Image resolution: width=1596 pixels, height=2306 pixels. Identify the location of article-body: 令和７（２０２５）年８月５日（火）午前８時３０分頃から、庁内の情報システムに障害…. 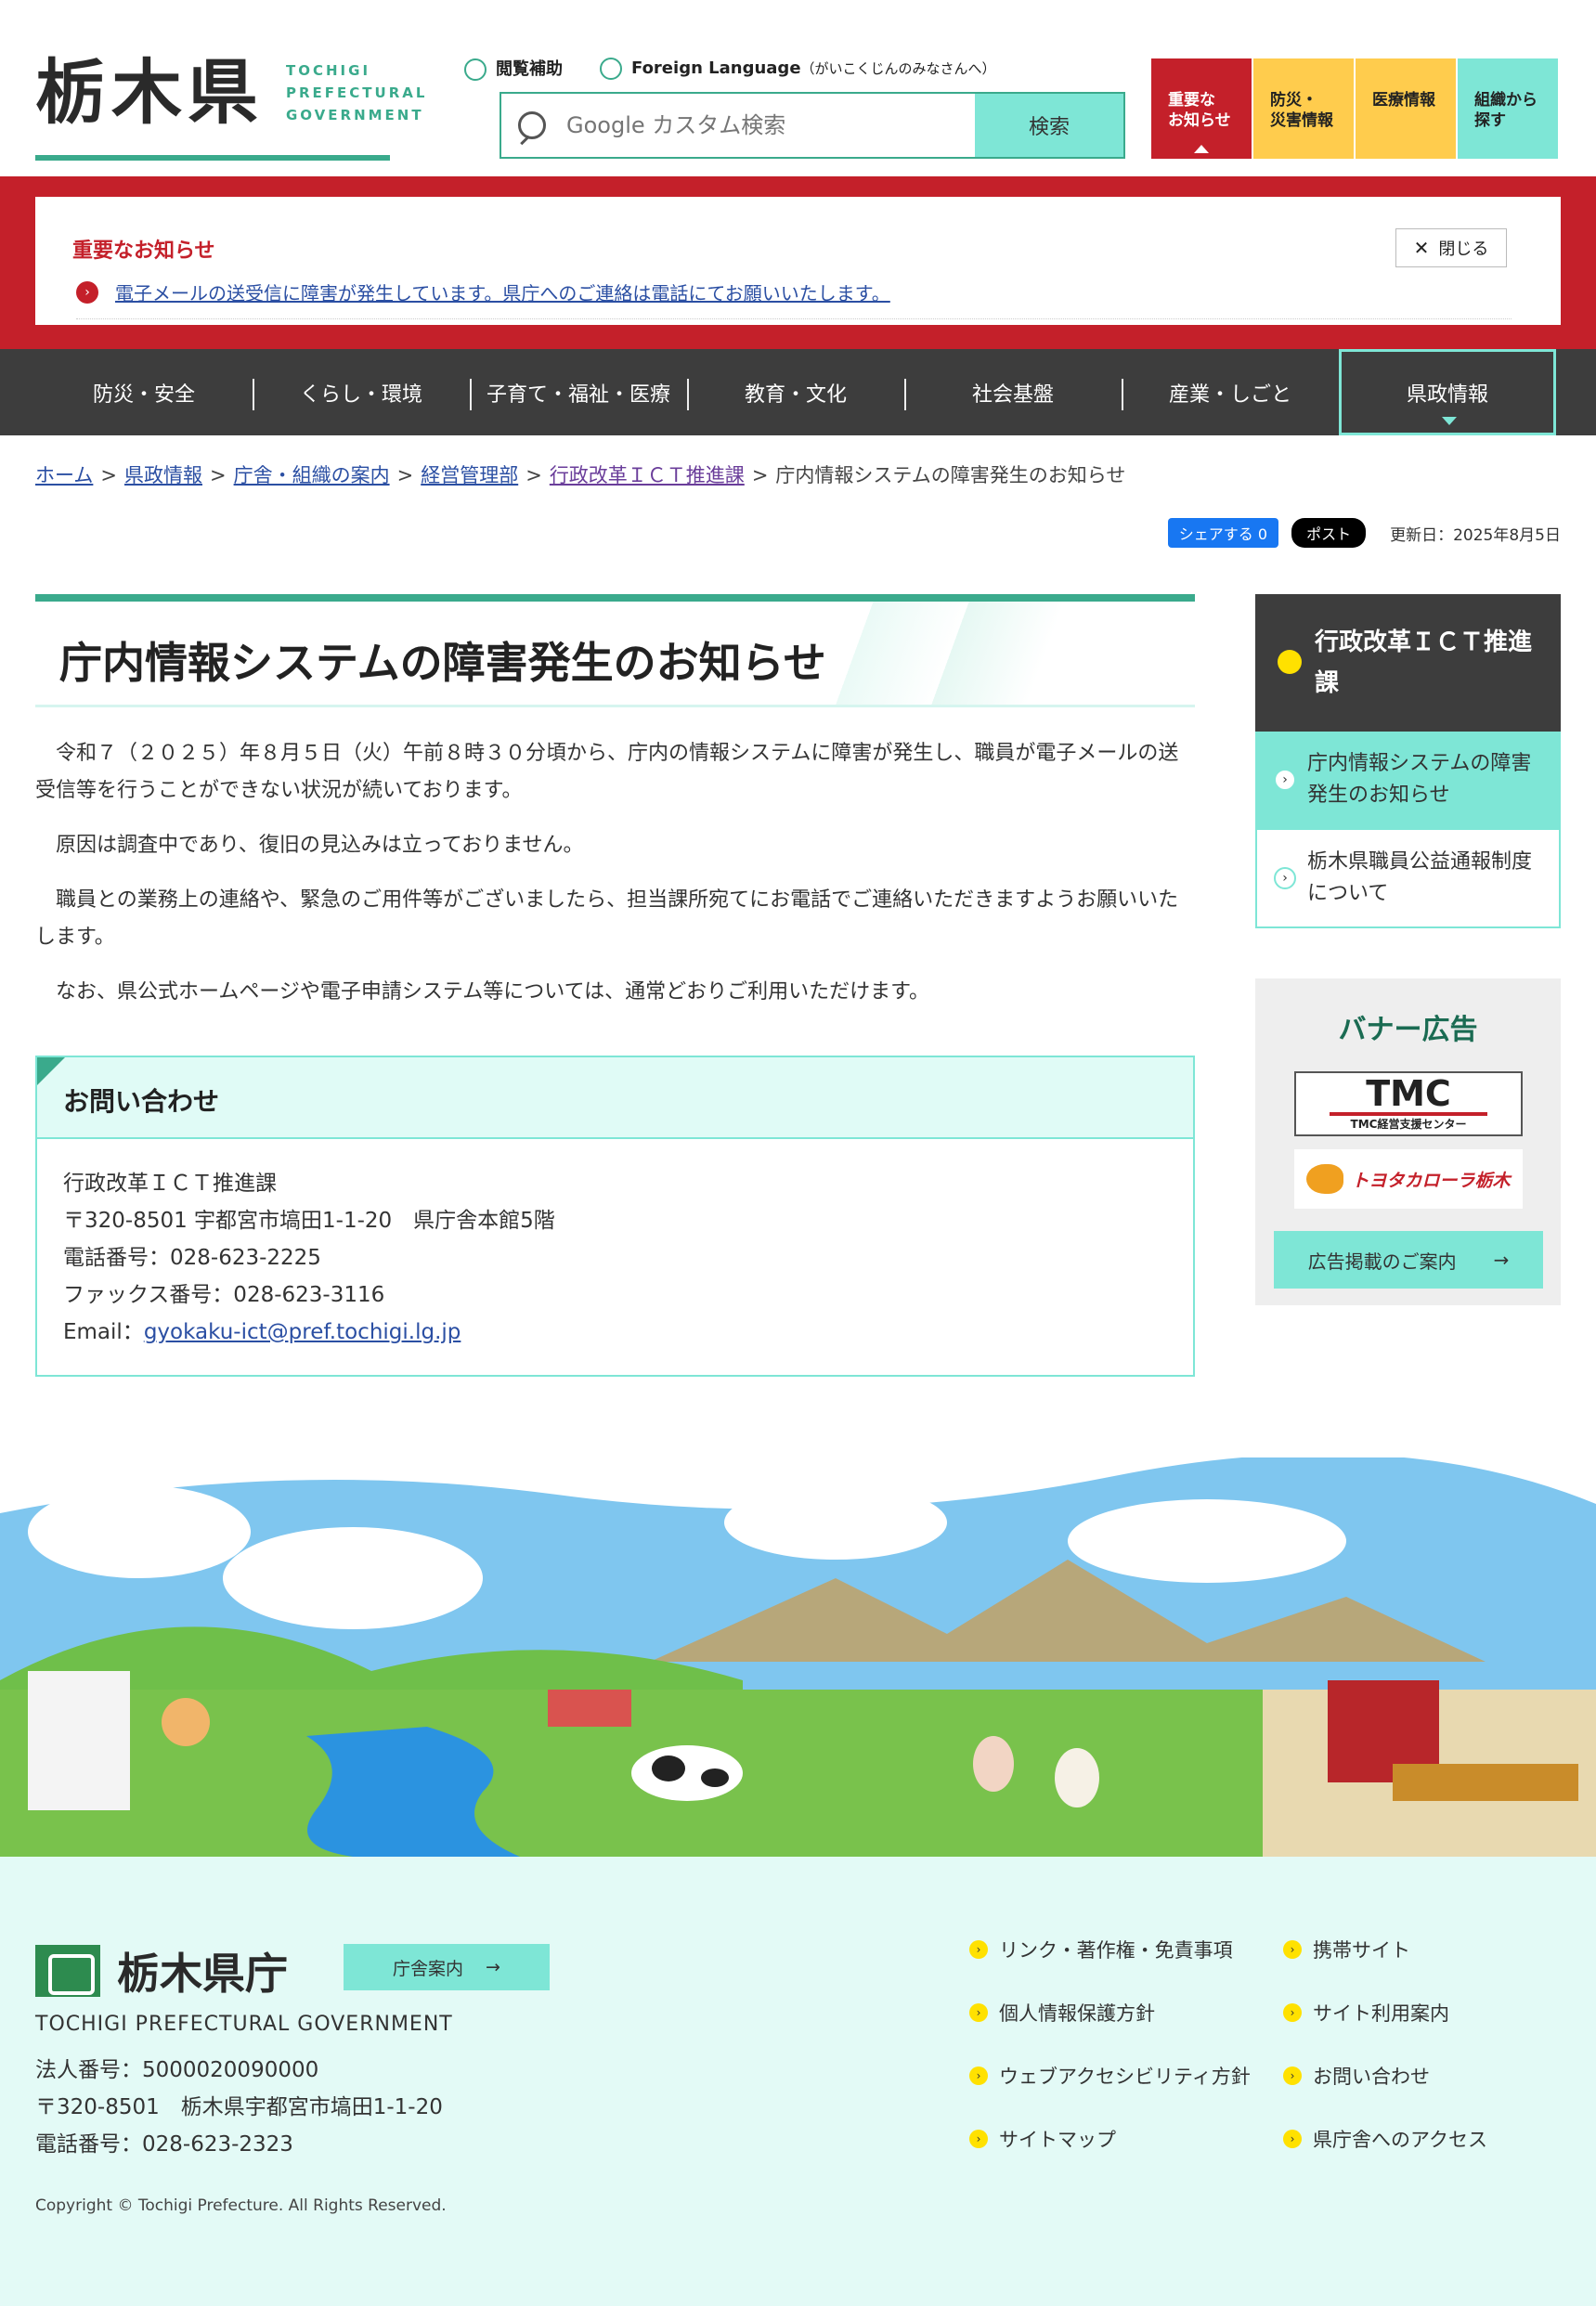
(615, 873).